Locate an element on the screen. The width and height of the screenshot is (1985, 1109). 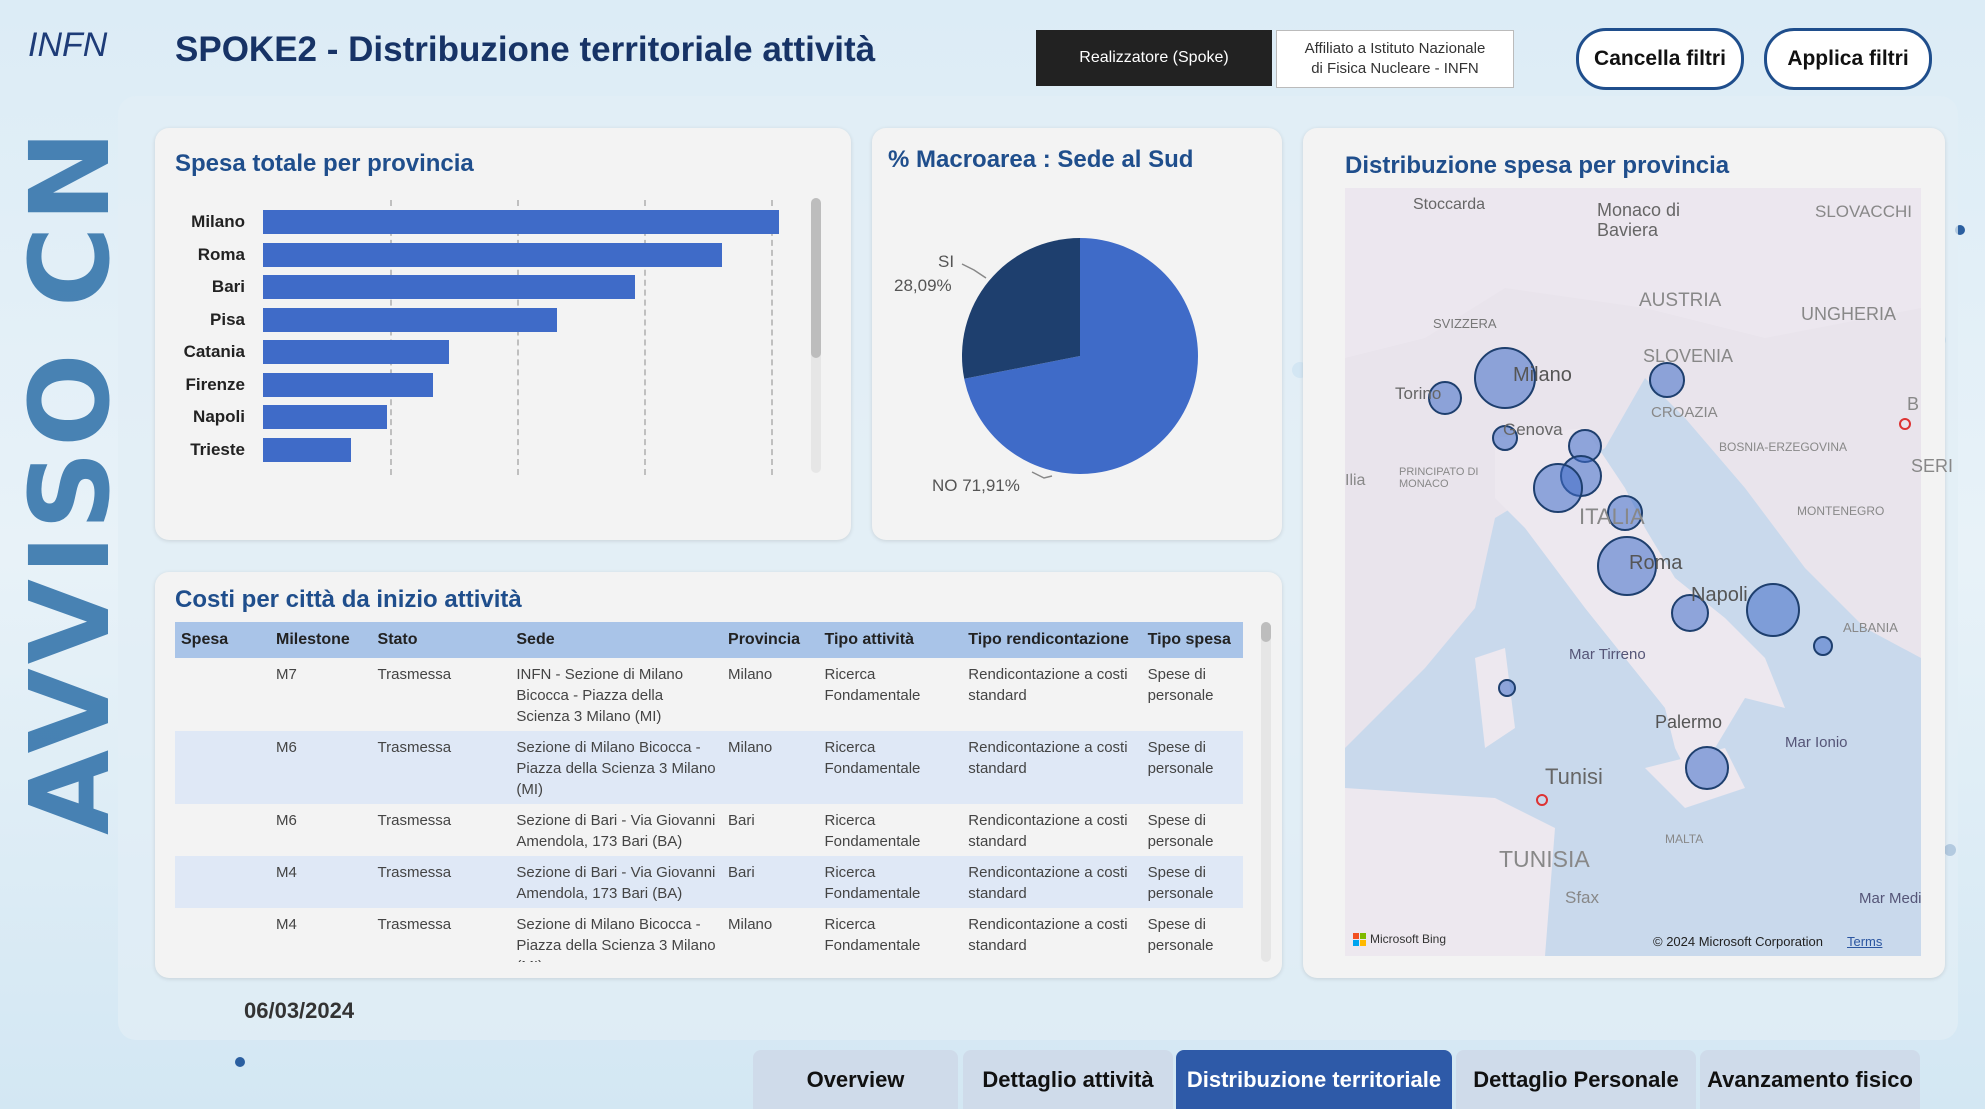
bar-label: Milano is located at coordinates (218, 221).